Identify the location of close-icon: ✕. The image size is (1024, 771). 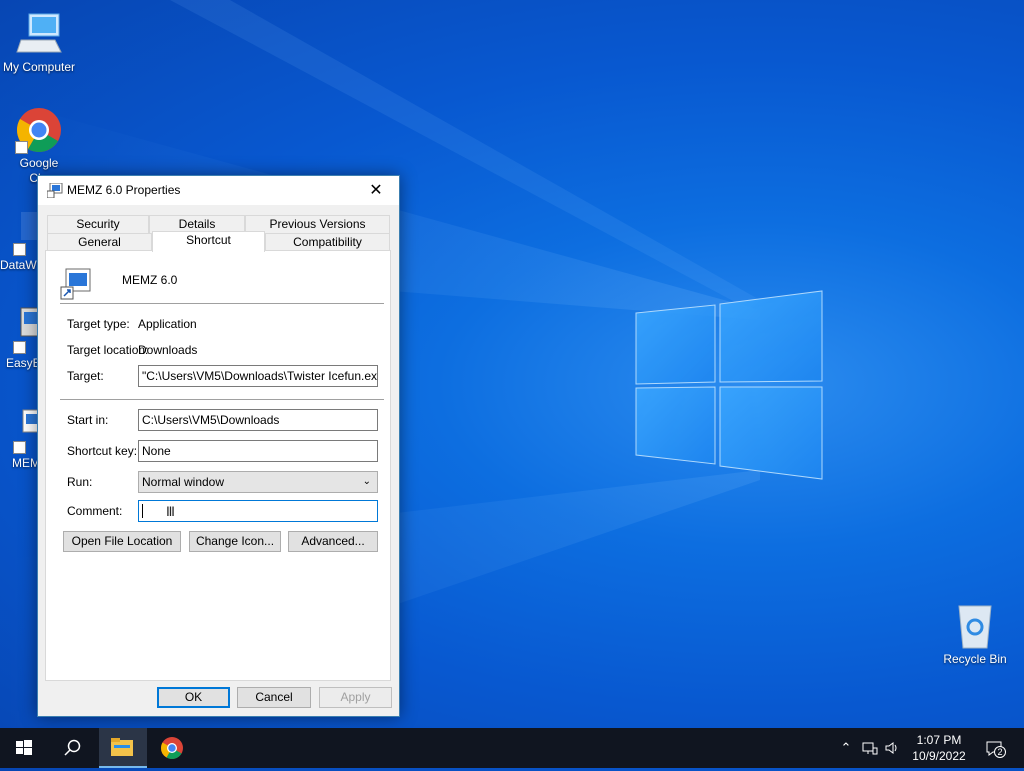
(376, 190).